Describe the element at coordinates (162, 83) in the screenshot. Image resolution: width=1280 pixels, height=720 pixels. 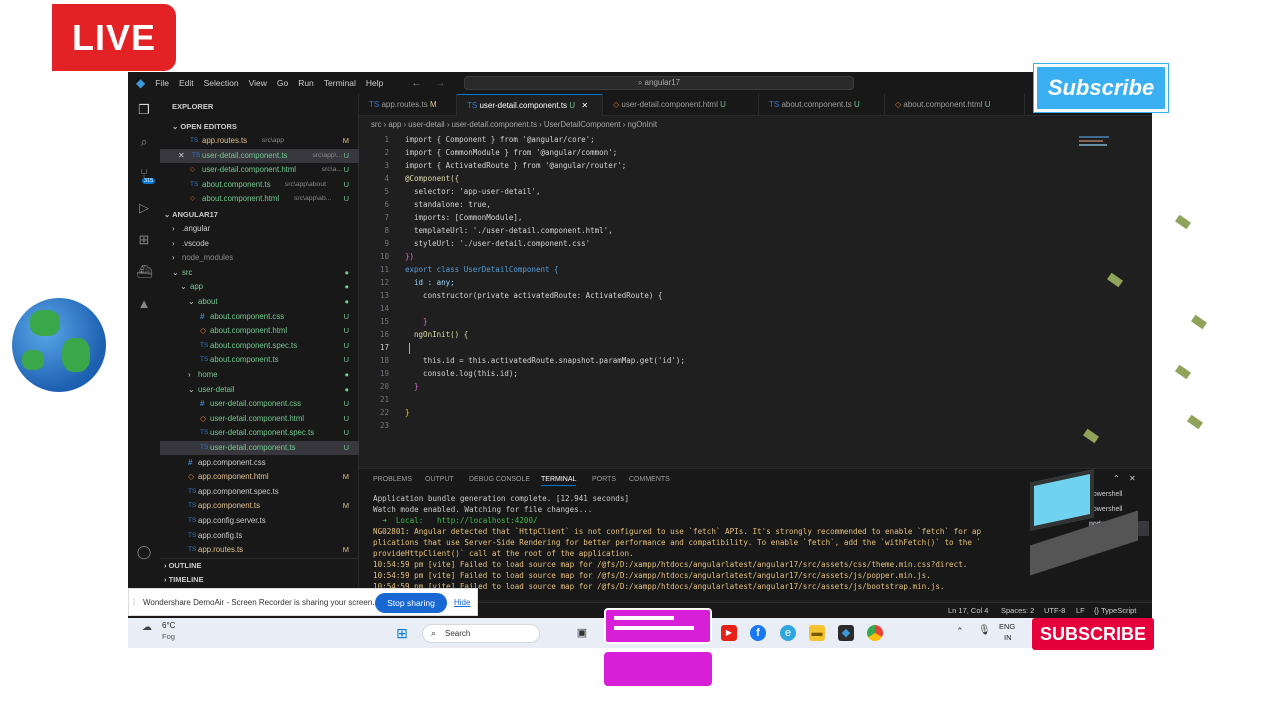
I see `menu-file: File` at that location.